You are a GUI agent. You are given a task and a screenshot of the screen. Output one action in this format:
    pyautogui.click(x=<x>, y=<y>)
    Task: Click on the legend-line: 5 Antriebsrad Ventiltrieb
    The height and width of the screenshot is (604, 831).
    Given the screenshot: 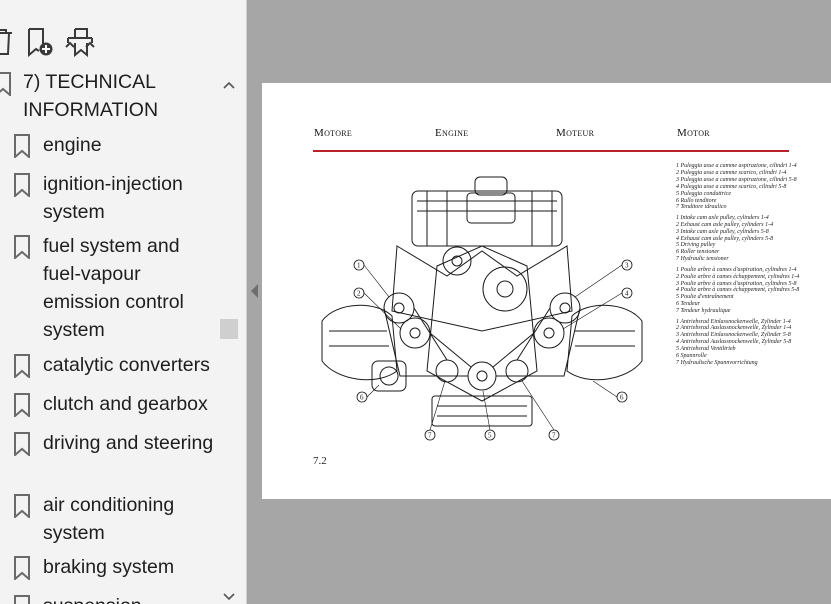 What is the action you would take?
    pyautogui.click(x=706, y=349)
    